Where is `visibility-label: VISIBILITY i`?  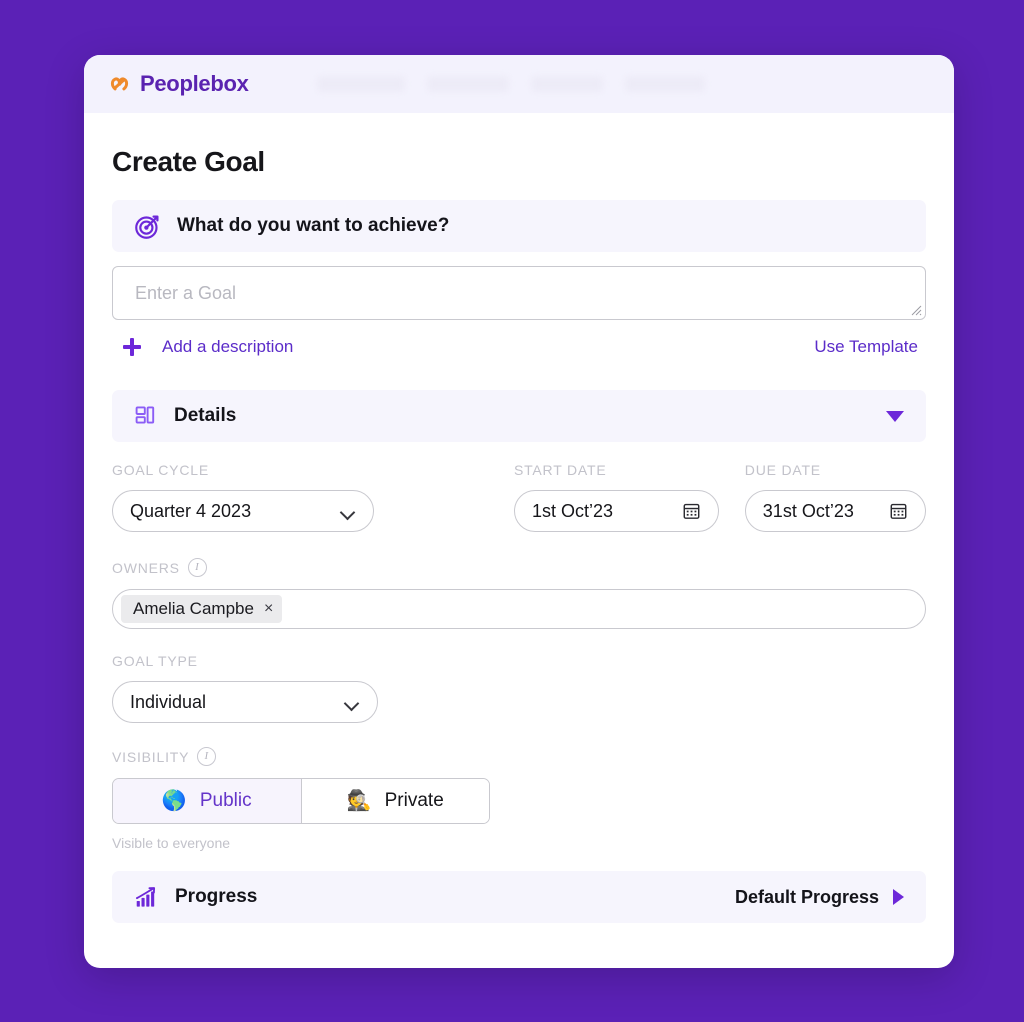 visibility-label: VISIBILITY i is located at coordinates (519, 756).